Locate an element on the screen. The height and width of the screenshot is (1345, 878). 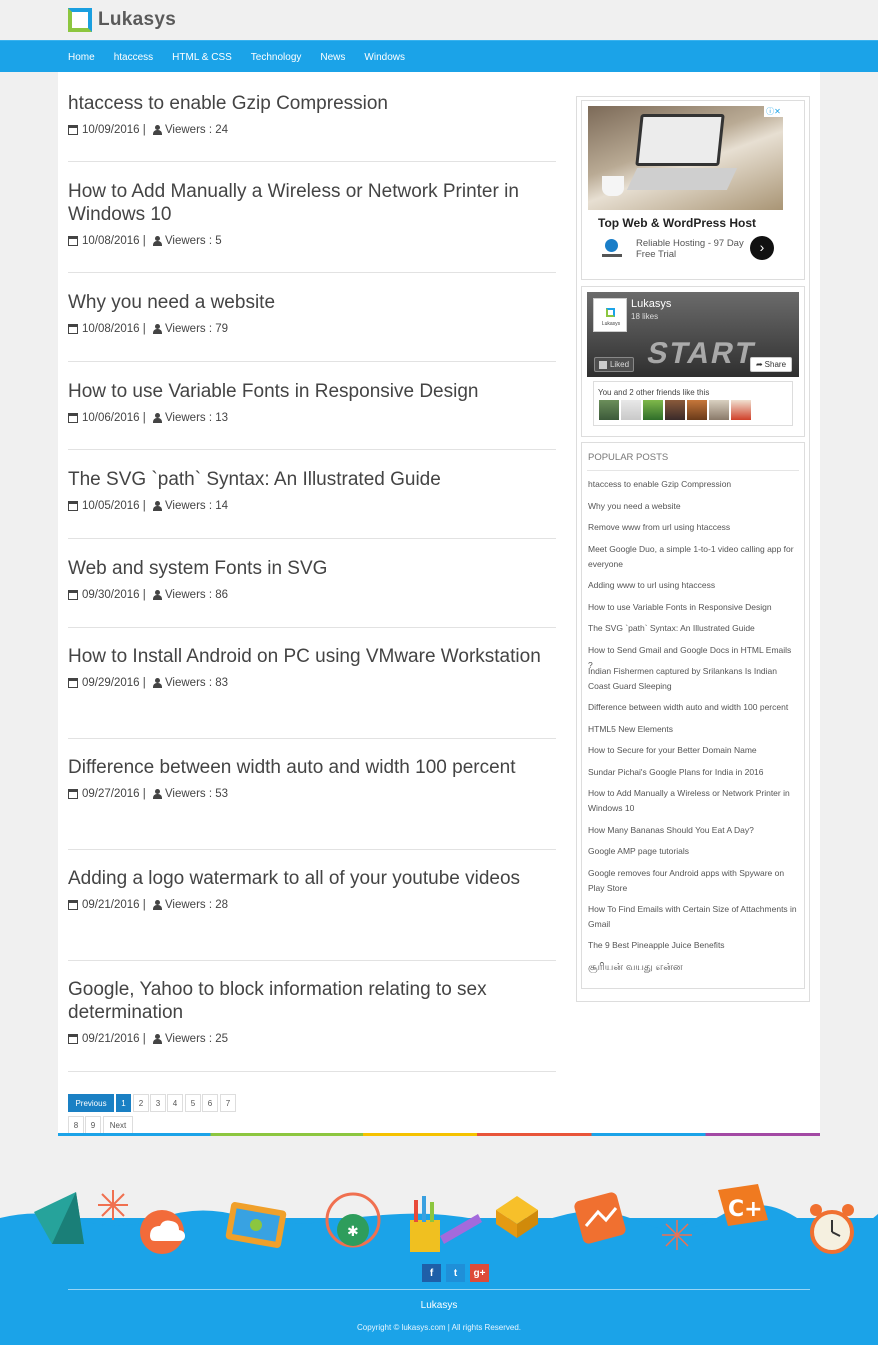
facebook-page-name: Lukasys is located at coordinates (651, 304).